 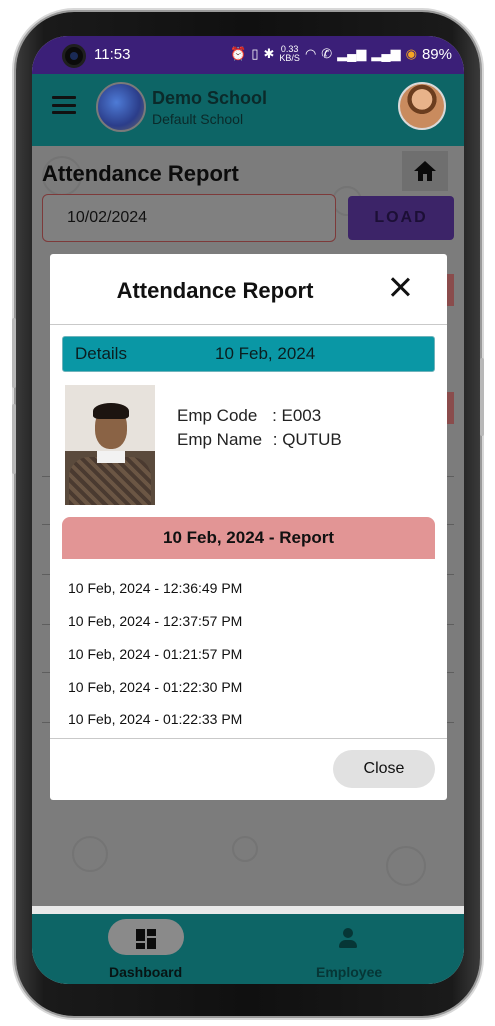 I want to click on load-button: LOAD, so click(x=401, y=218).